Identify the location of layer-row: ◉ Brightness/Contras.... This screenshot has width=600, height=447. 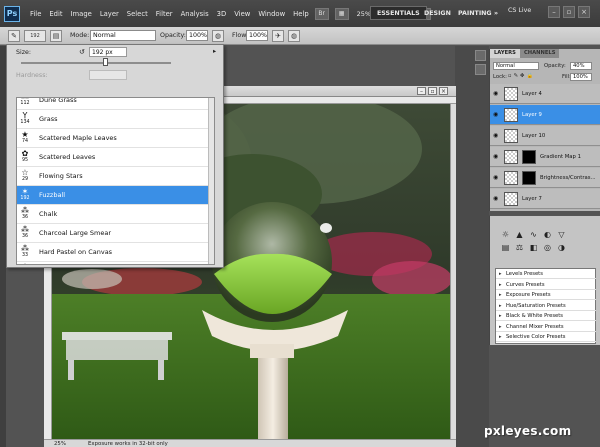
(545, 178).